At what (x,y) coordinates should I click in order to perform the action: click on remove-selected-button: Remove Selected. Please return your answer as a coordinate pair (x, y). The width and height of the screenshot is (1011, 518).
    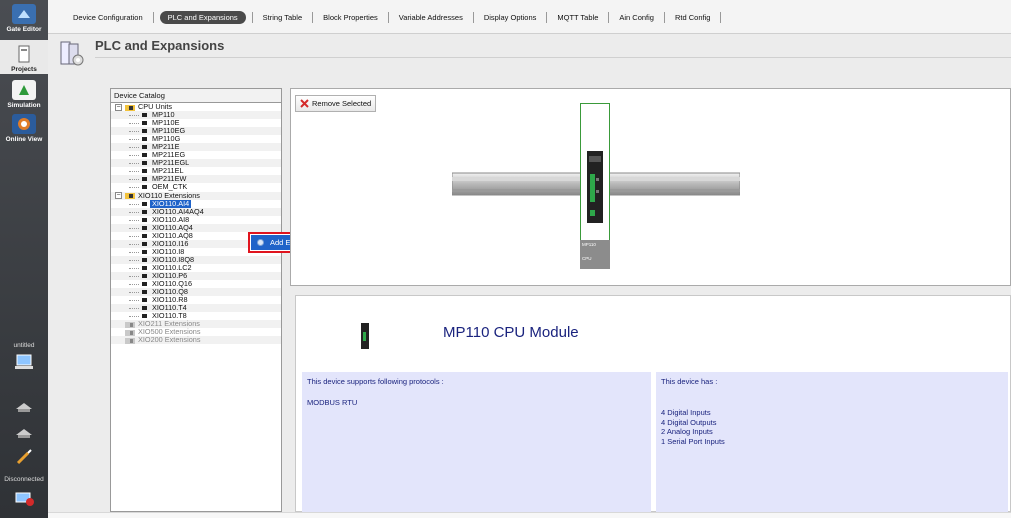
    Looking at the image, I should click on (336, 103).